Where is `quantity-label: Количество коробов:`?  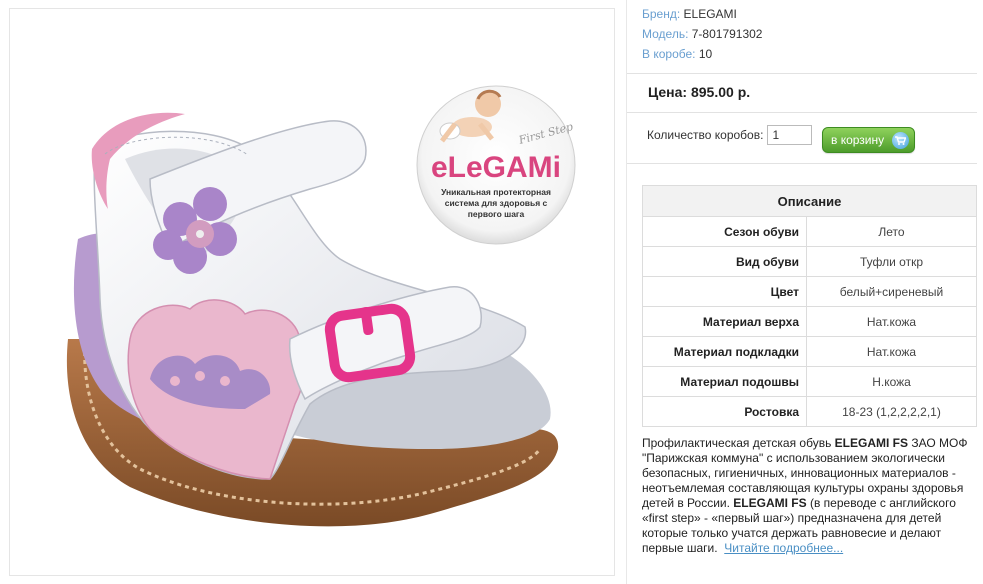 quantity-label: Количество коробов: is located at coordinates (705, 135).